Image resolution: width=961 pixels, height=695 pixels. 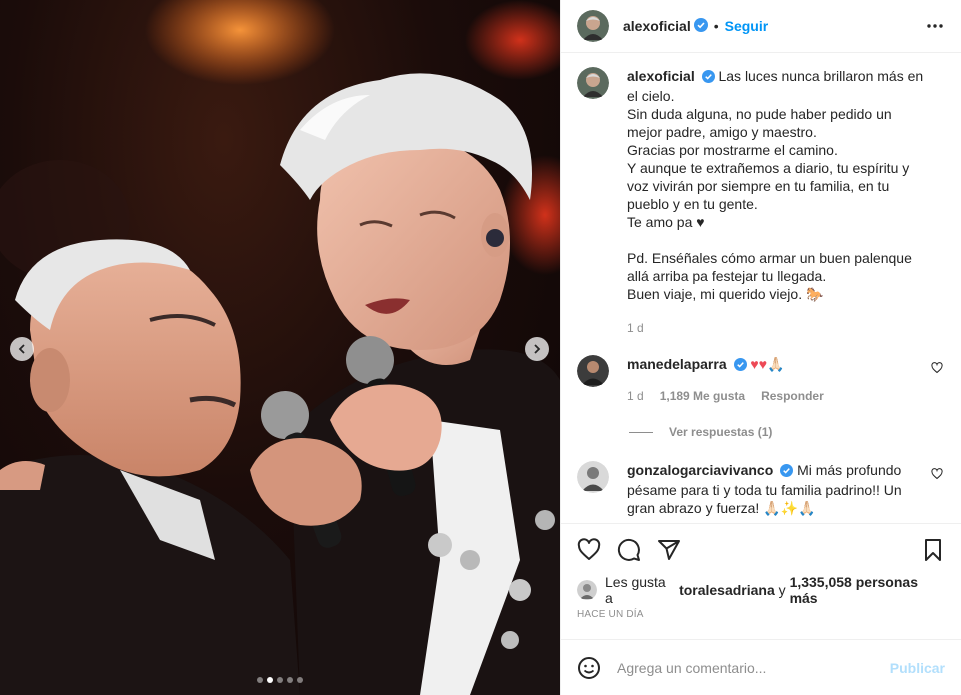 What do you see at coordinates (702, 396) in the screenshot?
I see `comment-likes: 1,189 Me gusta` at bounding box center [702, 396].